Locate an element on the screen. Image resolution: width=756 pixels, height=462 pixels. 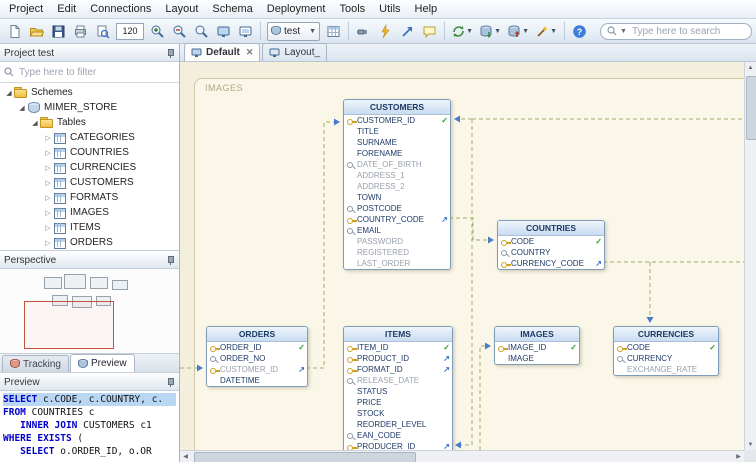
schema-export-button: ▼ is located at coordinates (518, 31).